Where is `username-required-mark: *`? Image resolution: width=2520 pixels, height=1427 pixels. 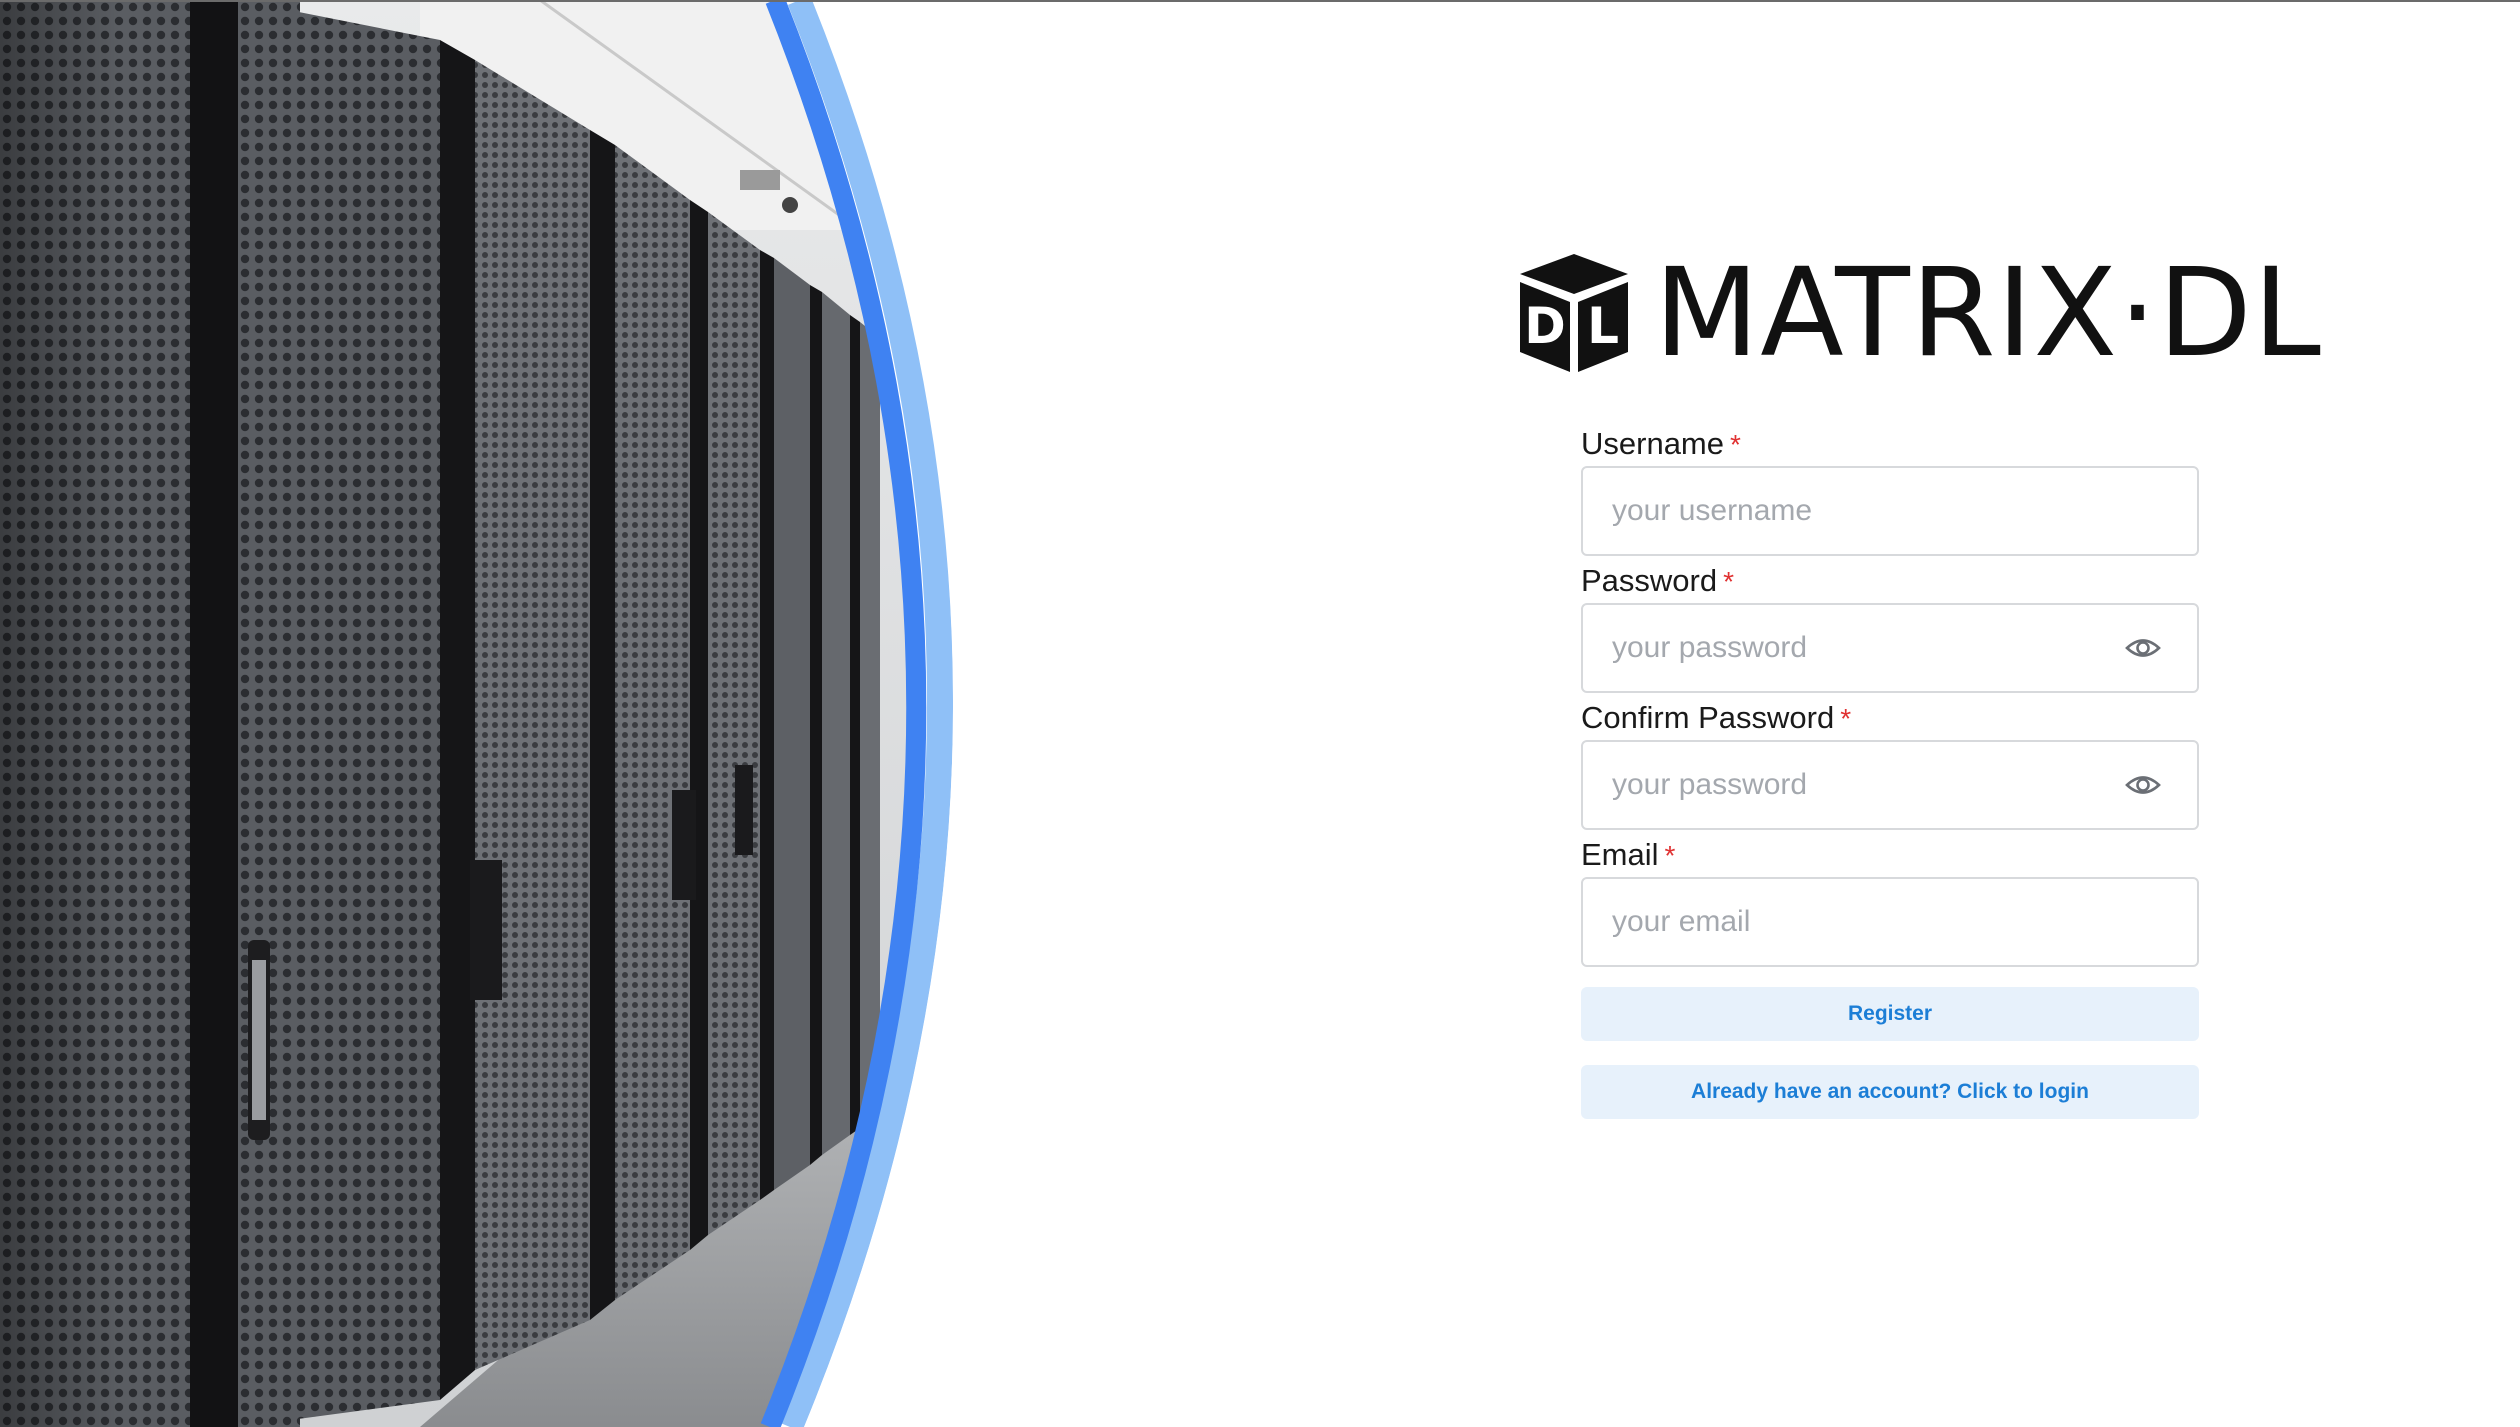
username-required-mark: * is located at coordinates (1735, 444).